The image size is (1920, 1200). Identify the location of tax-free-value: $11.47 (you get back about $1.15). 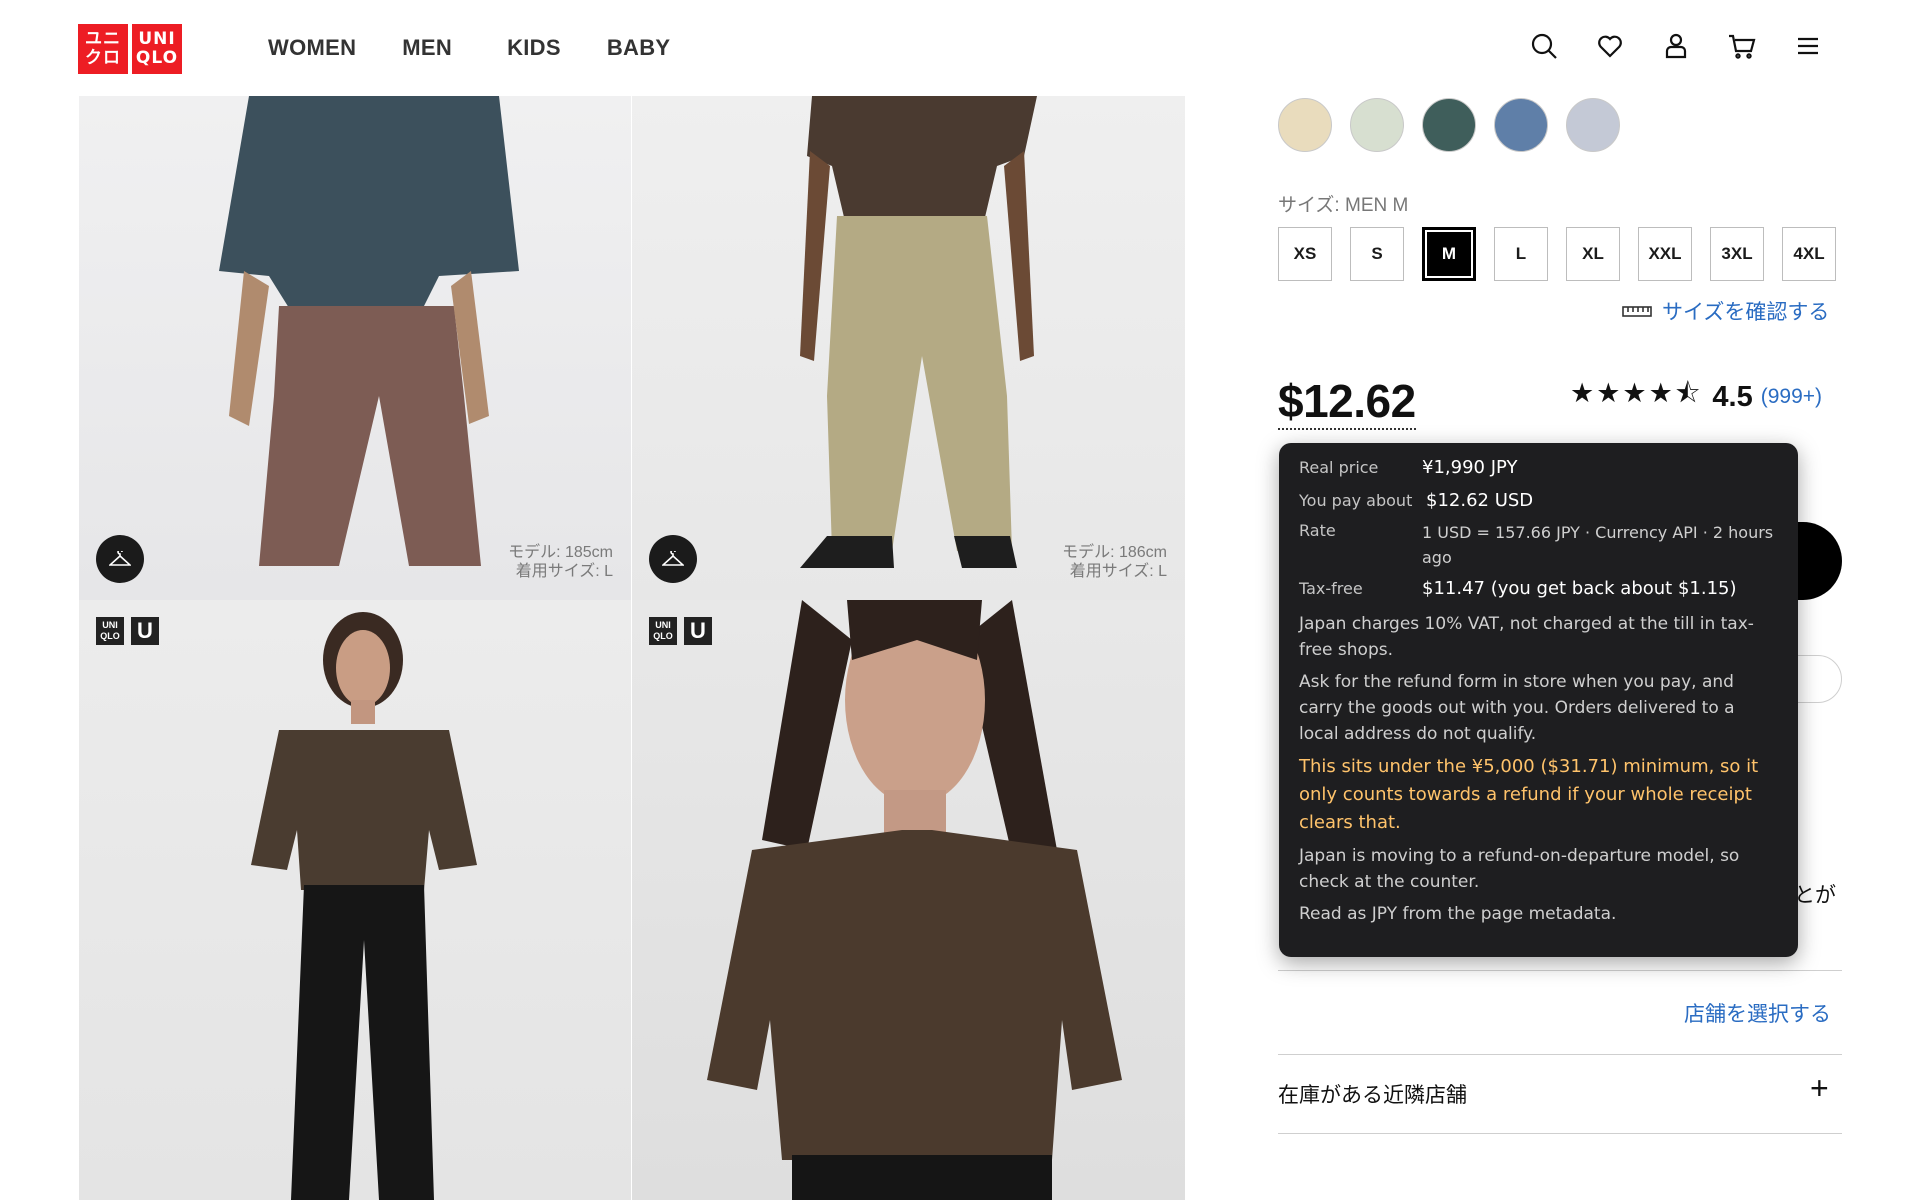
(1579, 588).